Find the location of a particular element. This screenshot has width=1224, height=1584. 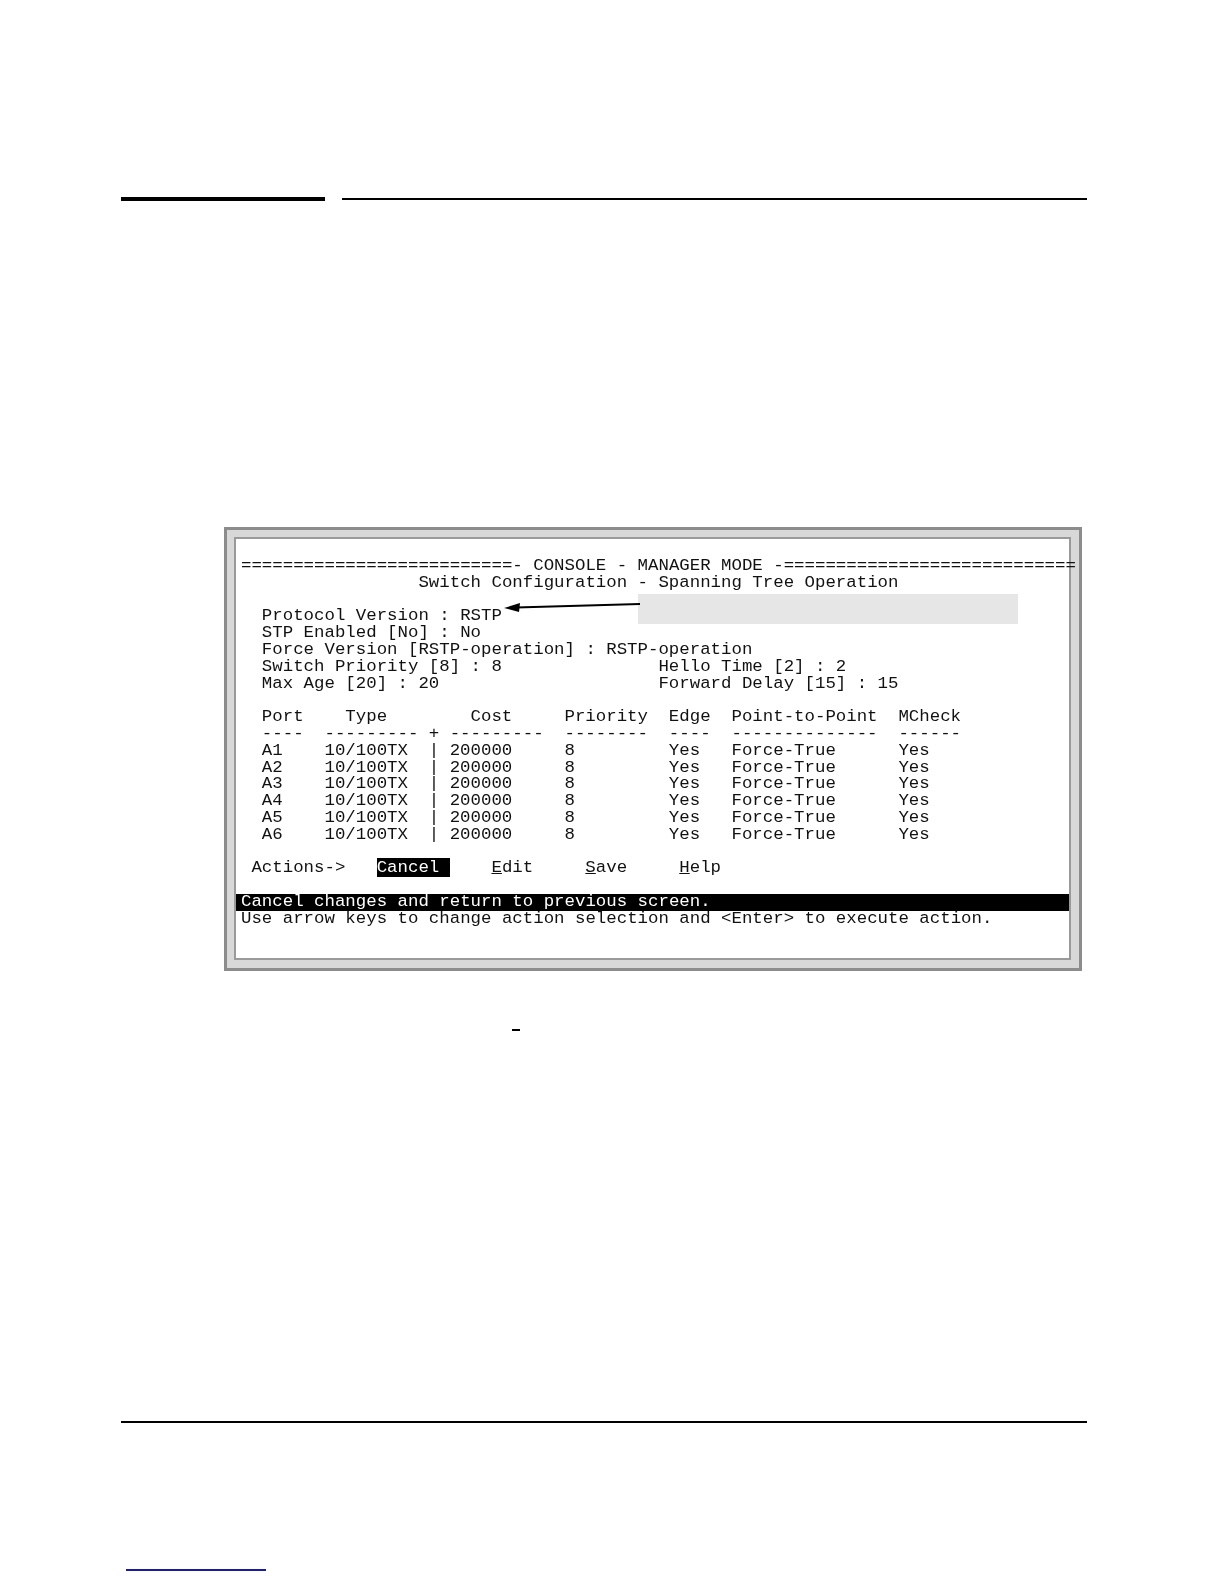

action-item: Cancel is located at coordinates (413, 868).